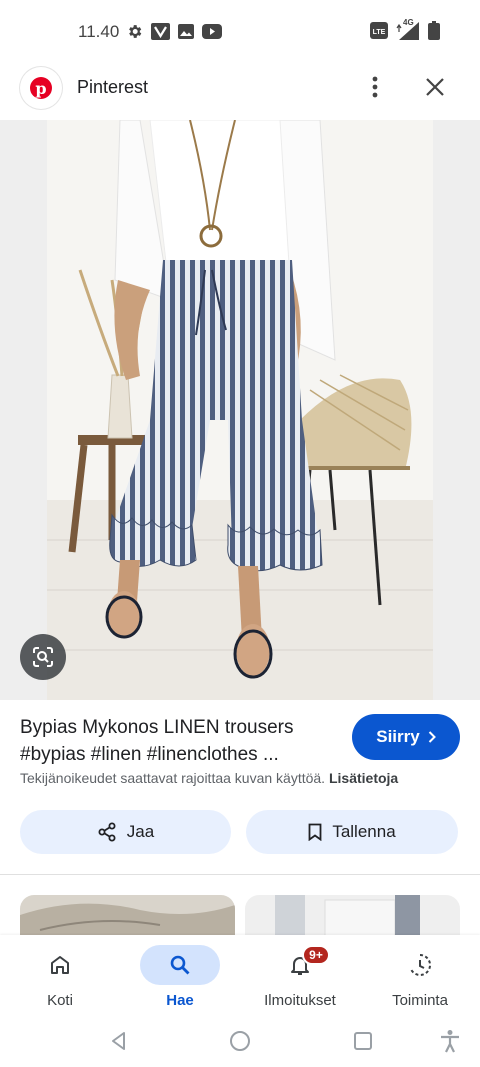  What do you see at coordinates (363, 778) in the screenshot?
I see `learn-more-link: Lisätietoja` at bounding box center [363, 778].